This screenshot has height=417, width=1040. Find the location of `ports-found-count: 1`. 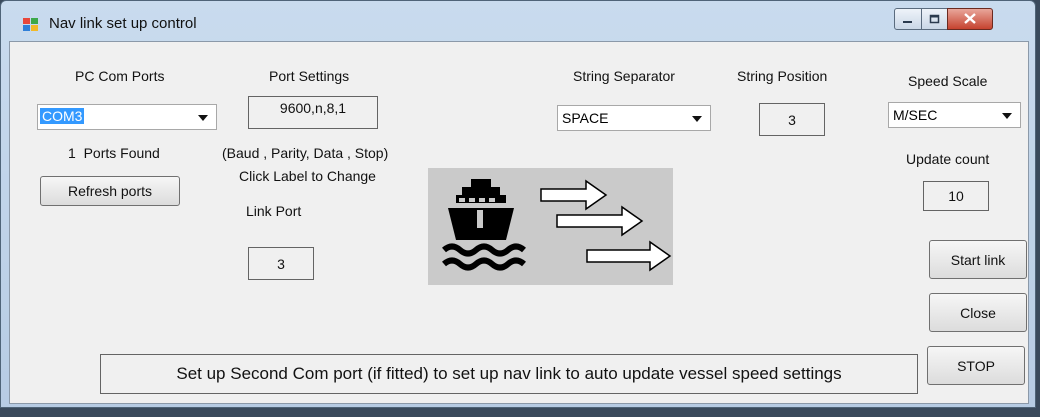

ports-found-count: 1 is located at coordinates (72, 153).